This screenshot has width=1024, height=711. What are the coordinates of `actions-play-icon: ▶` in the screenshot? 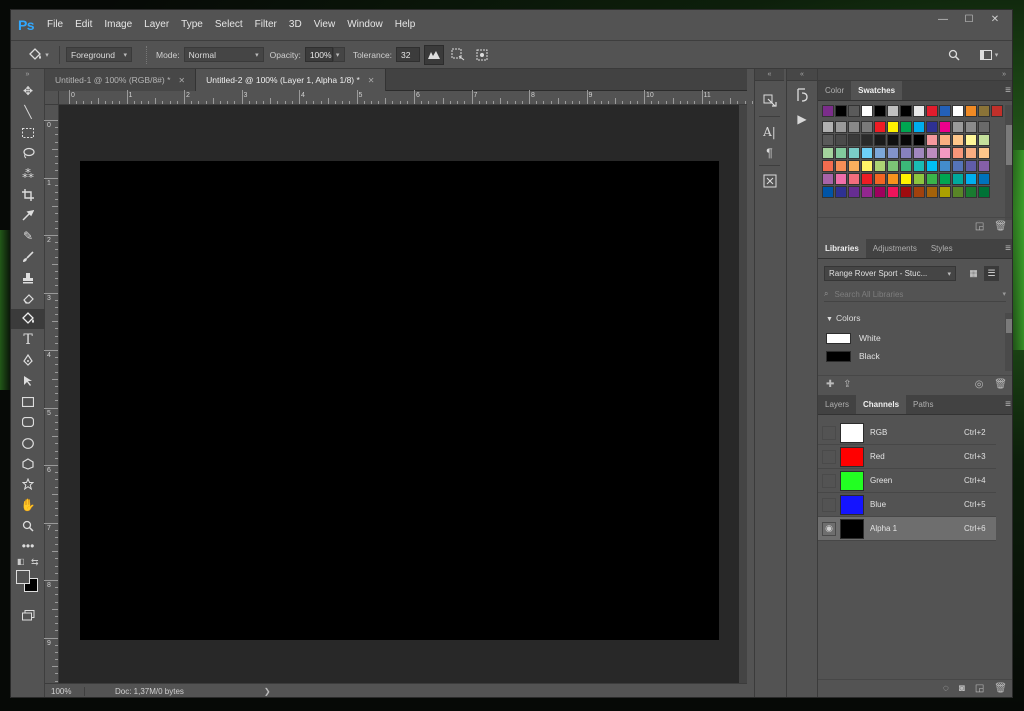 It's located at (802, 119).